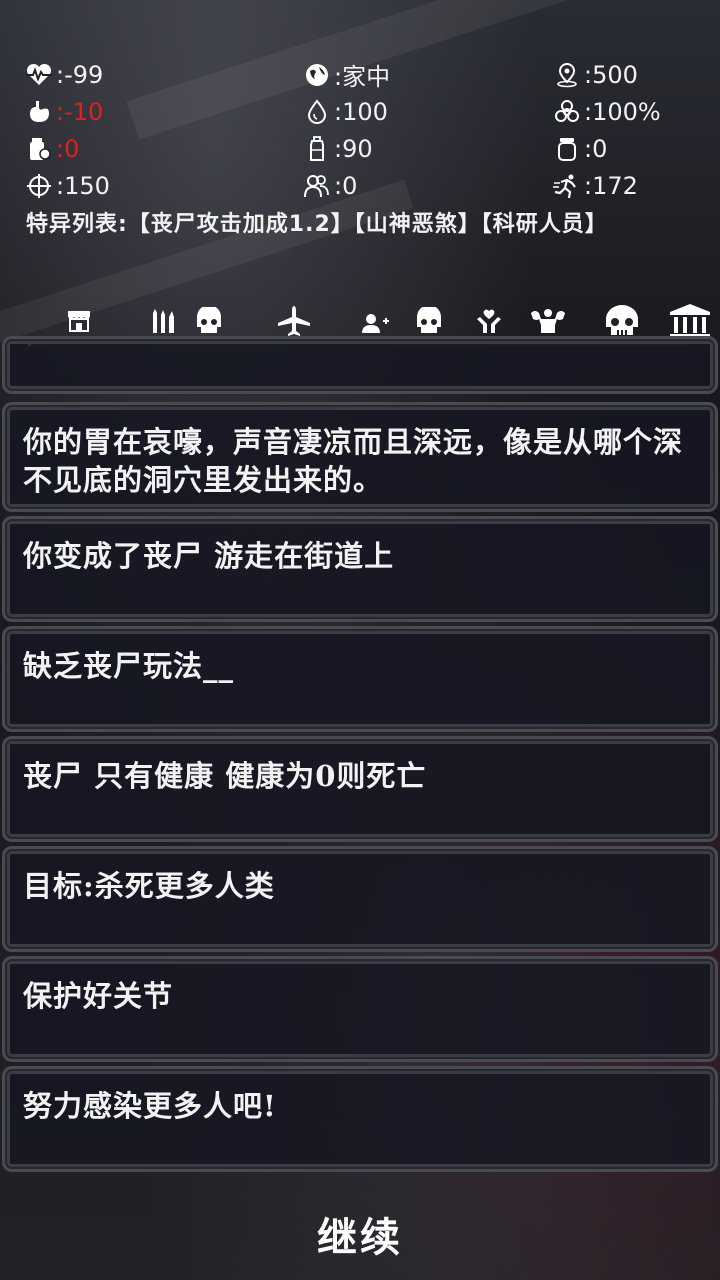 The height and width of the screenshot is (1280, 720). What do you see at coordinates (360, 1234) in the screenshot?
I see `continue-button: 继续` at bounding box center [360, 1234].